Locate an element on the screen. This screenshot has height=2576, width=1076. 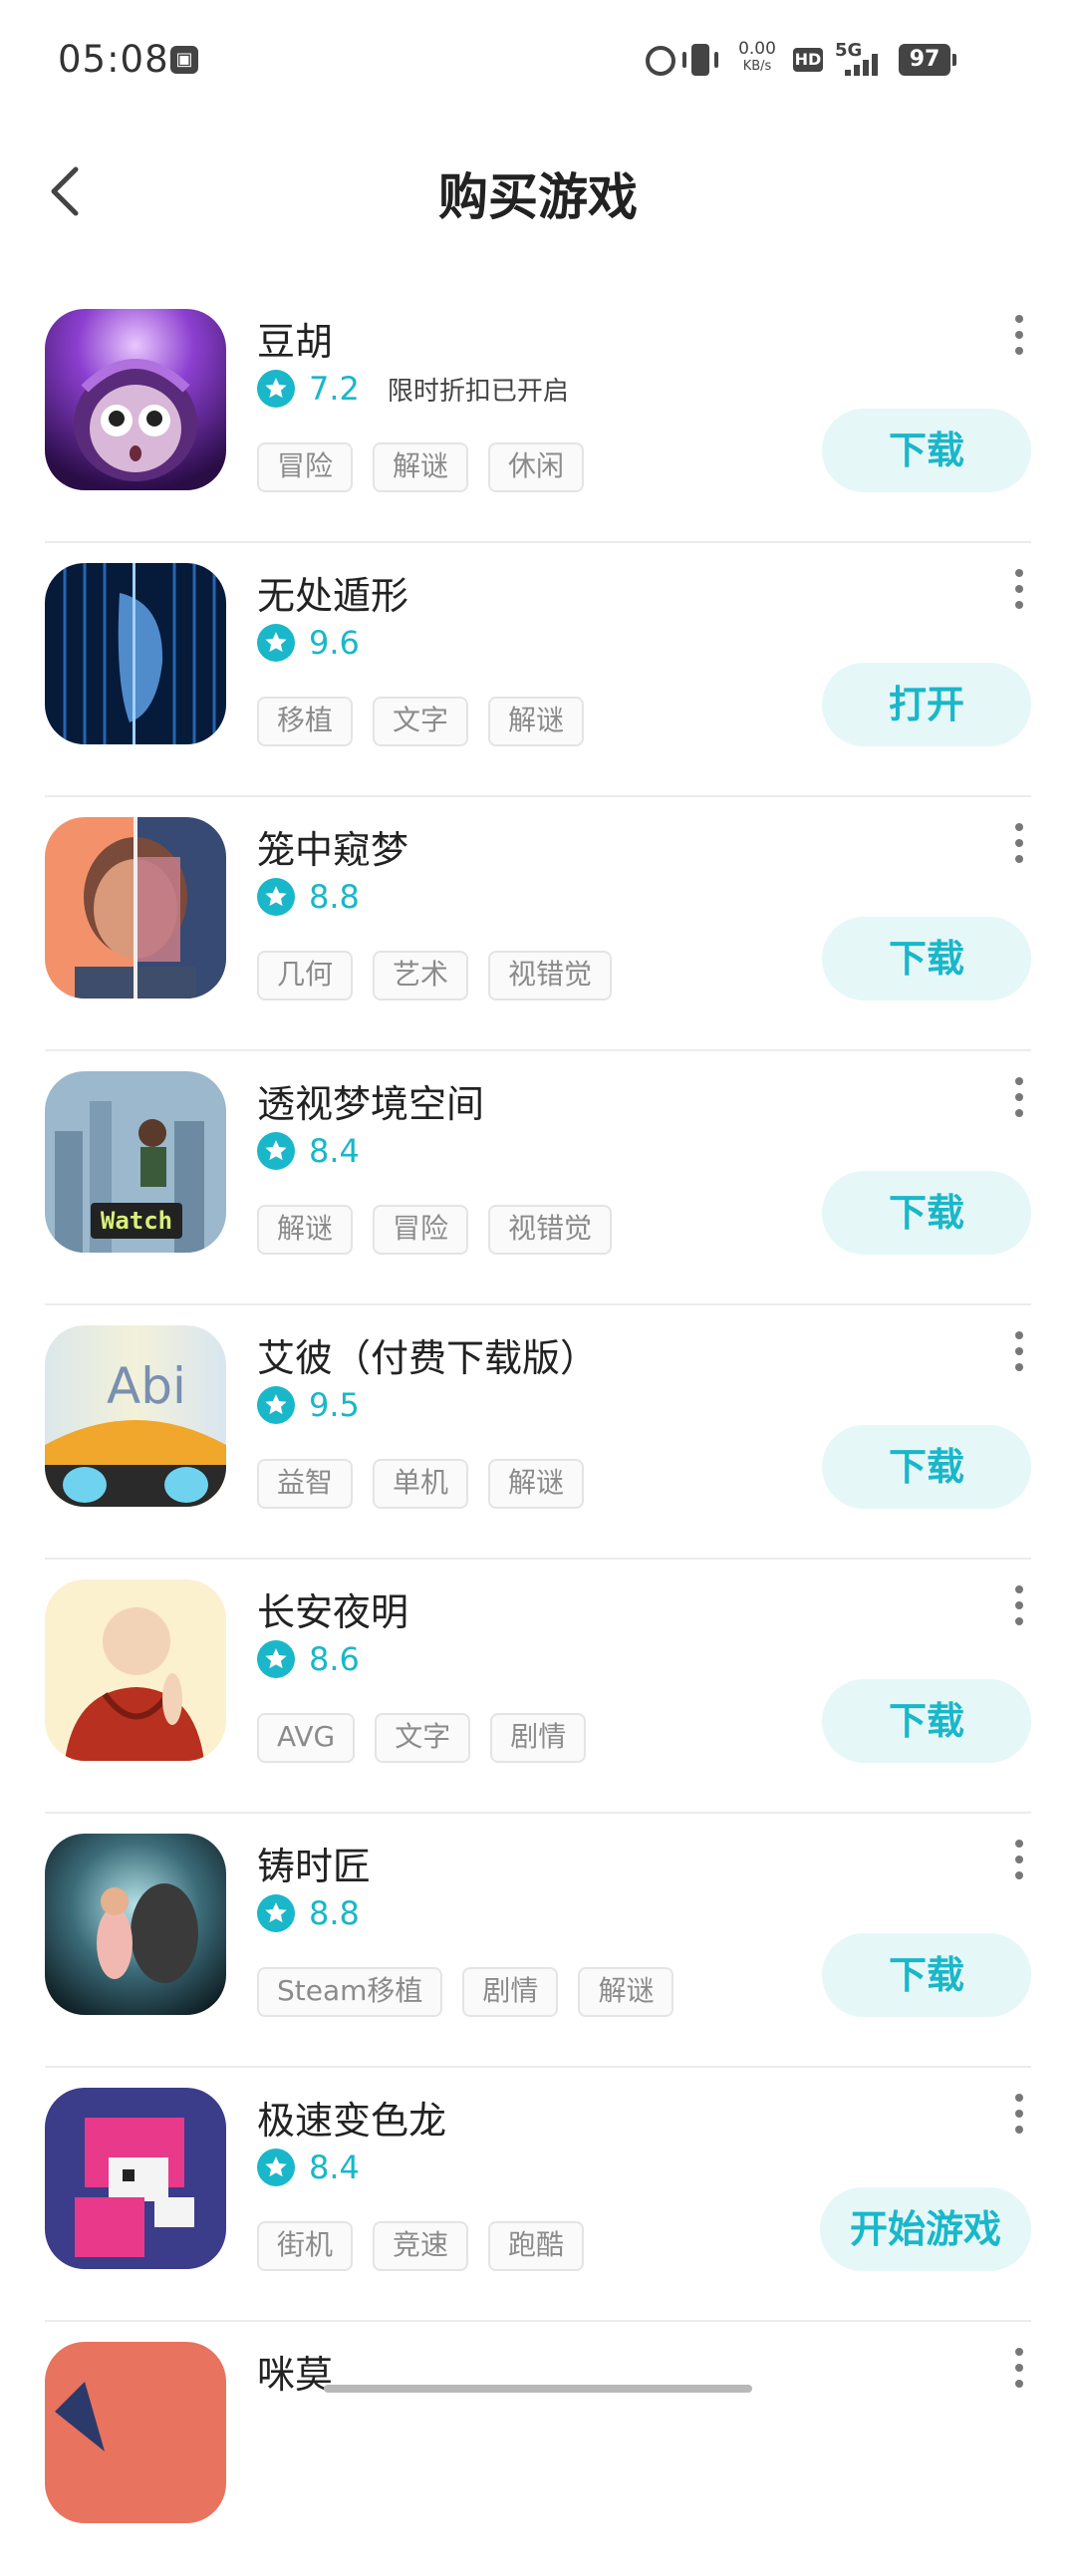
game-name: 无处遁形 is located at coordinates (333, 596).